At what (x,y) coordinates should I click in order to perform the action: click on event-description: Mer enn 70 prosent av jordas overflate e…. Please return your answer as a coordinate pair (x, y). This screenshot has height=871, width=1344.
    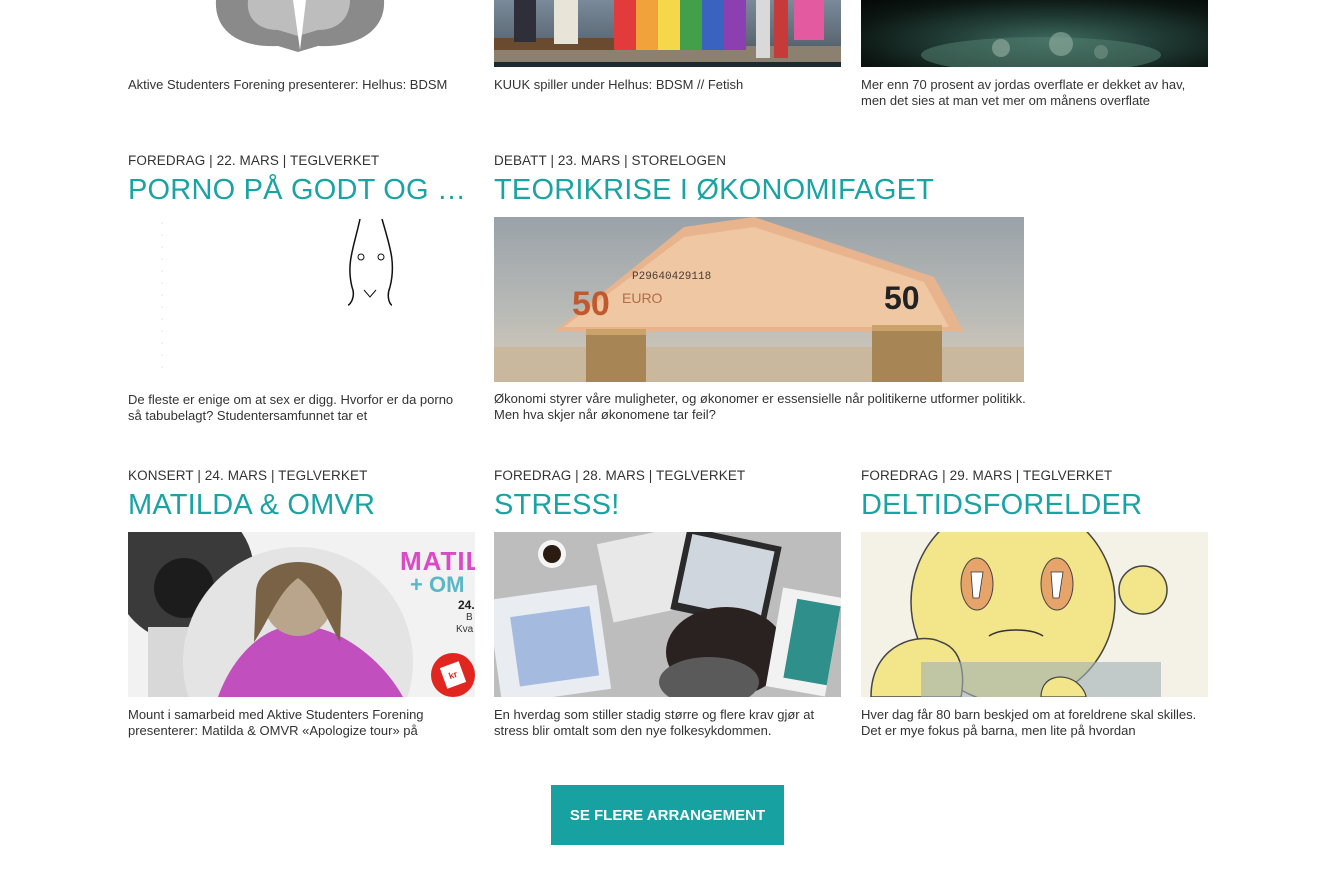
    Looking at the image, I should click on (1023, 92).